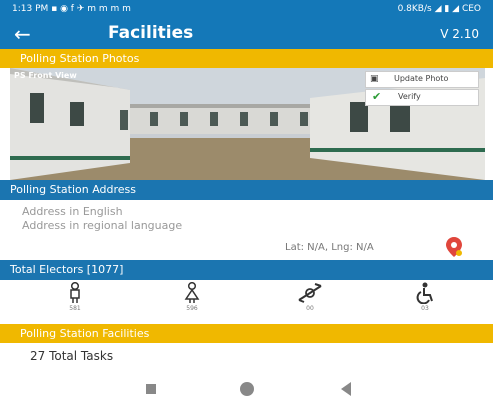  What do you see at coordinates (151, 33) in the screenshot?
I see `page-title: Facilities` at bounding box center [151, 33].